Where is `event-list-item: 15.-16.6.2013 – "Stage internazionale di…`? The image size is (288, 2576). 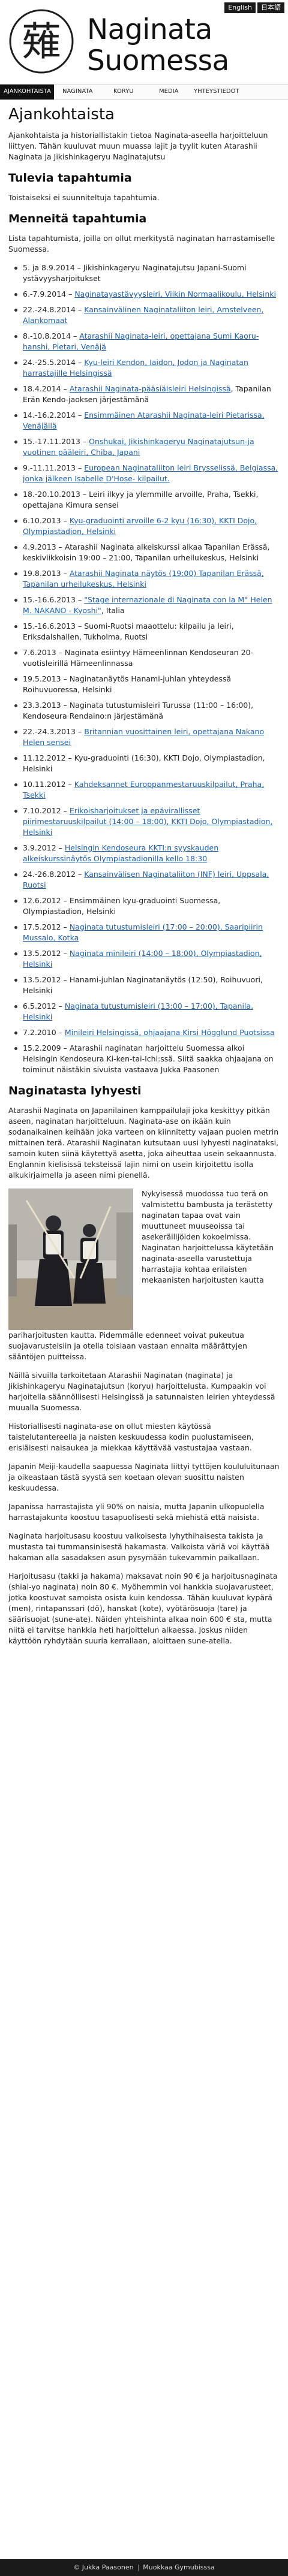
event-list-item: 15.-16.6.2013 – "Stage internazionale di… is located at coordinates (147, 605).